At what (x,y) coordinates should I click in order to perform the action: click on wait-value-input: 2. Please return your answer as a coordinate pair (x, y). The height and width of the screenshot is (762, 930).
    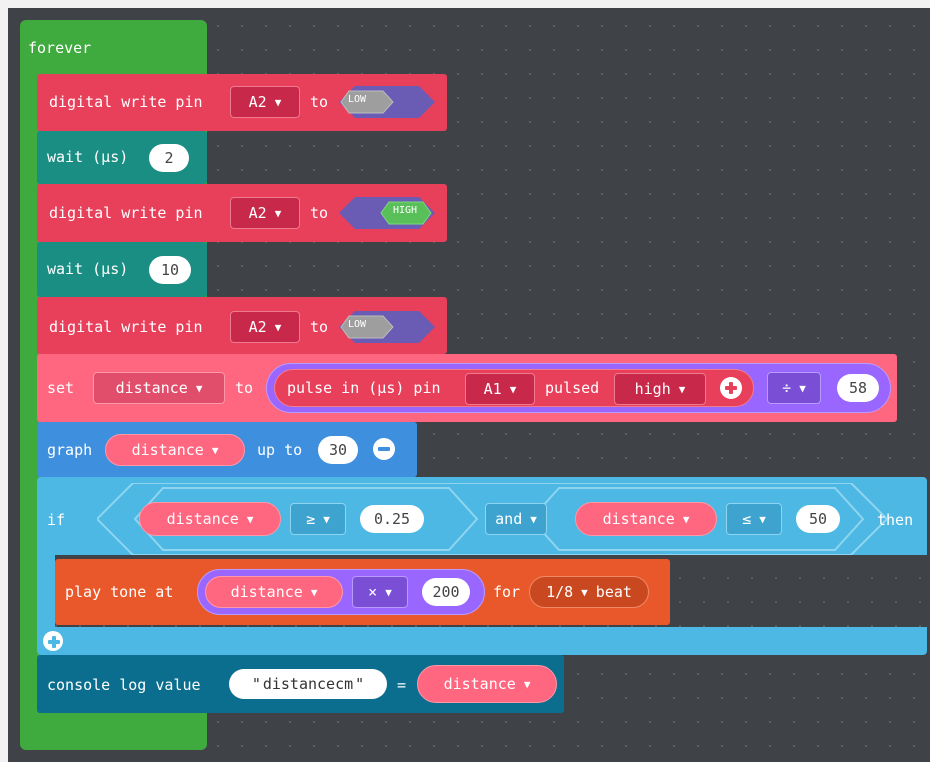
    Looking at the image, I should click on (169, 158).